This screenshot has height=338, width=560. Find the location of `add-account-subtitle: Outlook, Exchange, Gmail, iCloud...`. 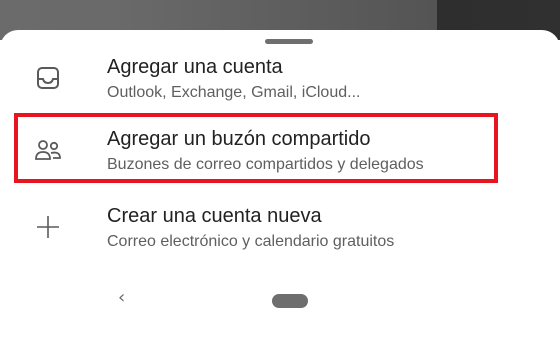

add-account-subtitle: Outlook, Exchange, Gmail, iCloud... is located at coordinates (234, 92).